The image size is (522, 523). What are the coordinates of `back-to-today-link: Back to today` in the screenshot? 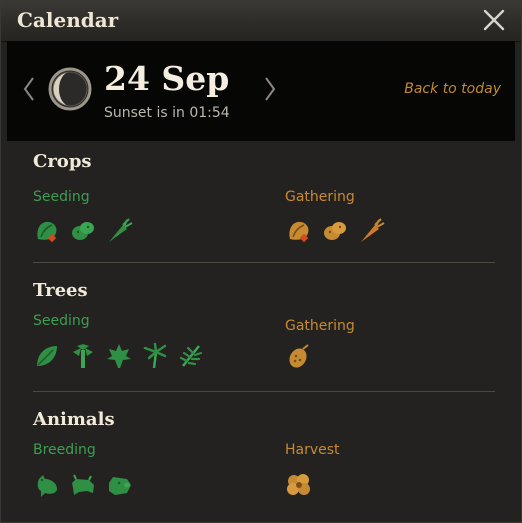 It's located at (452, 89).